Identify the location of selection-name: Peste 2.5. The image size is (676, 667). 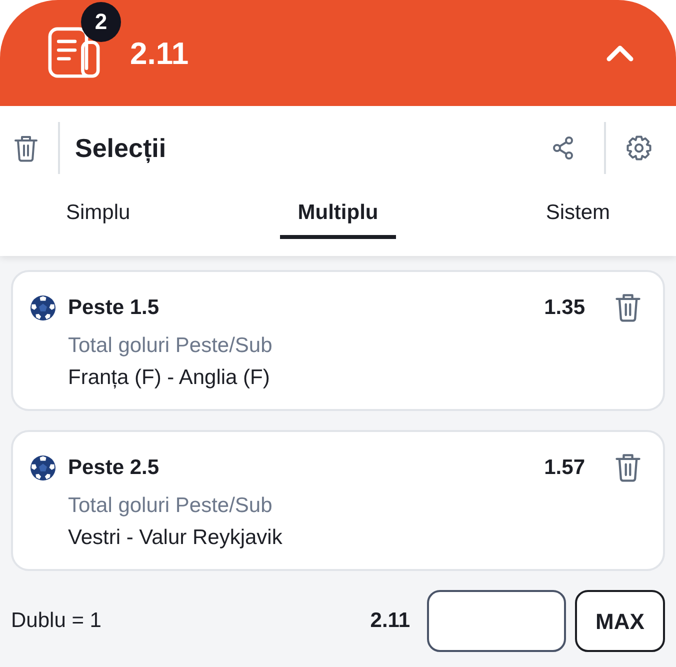
(114, 467).